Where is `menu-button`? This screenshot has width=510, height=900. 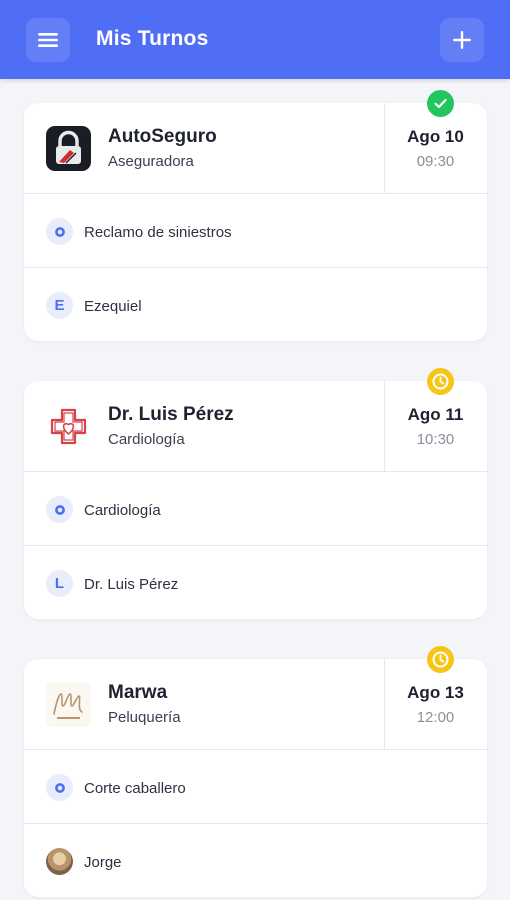
menu-button is located at coordinates (48, 40).